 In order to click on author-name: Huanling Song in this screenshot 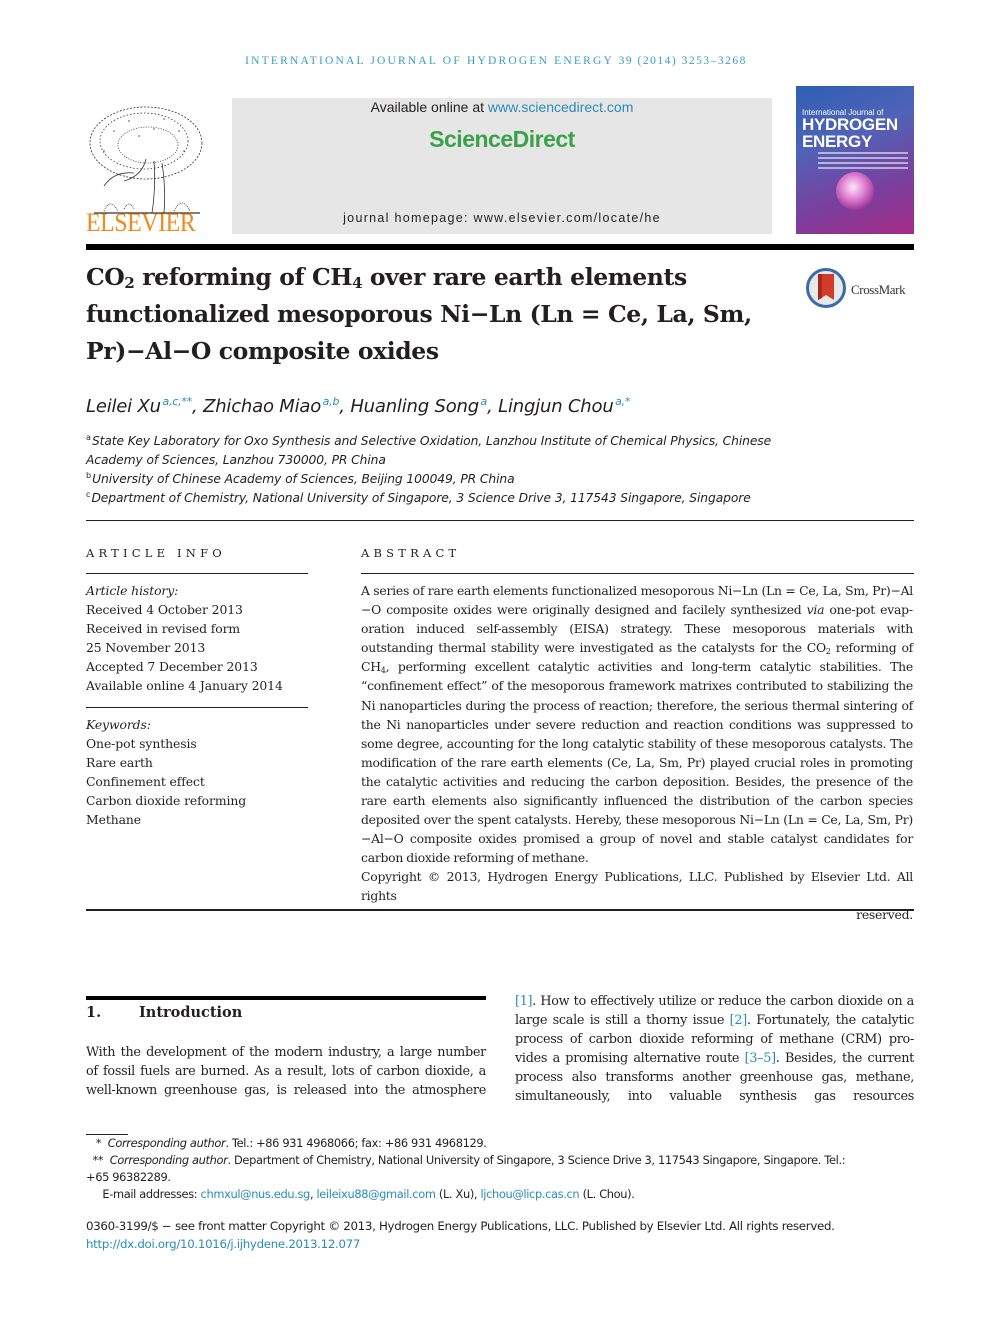, I will do `click(414, 406)`.